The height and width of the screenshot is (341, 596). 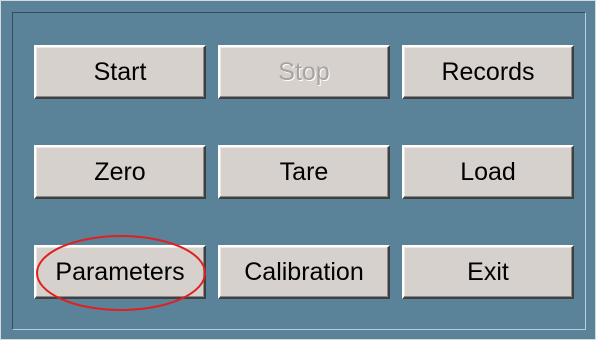 What do you see at coordinates (488, 272) in the screenshot?
I see `exit-button: Exit` at bounding box center [488, 272].